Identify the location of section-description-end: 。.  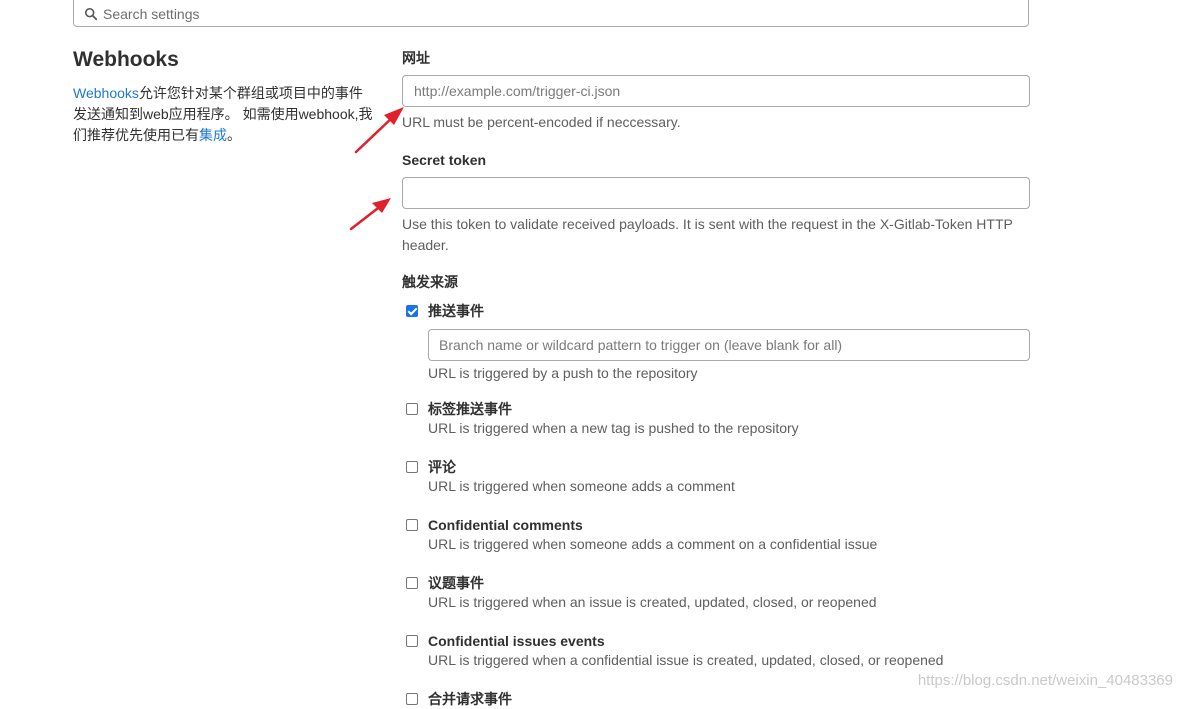
(234, 135).